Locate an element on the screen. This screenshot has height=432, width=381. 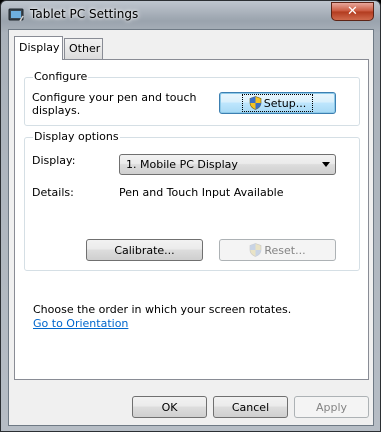
ok-button-label: OK is located at coordinates (169, 407).